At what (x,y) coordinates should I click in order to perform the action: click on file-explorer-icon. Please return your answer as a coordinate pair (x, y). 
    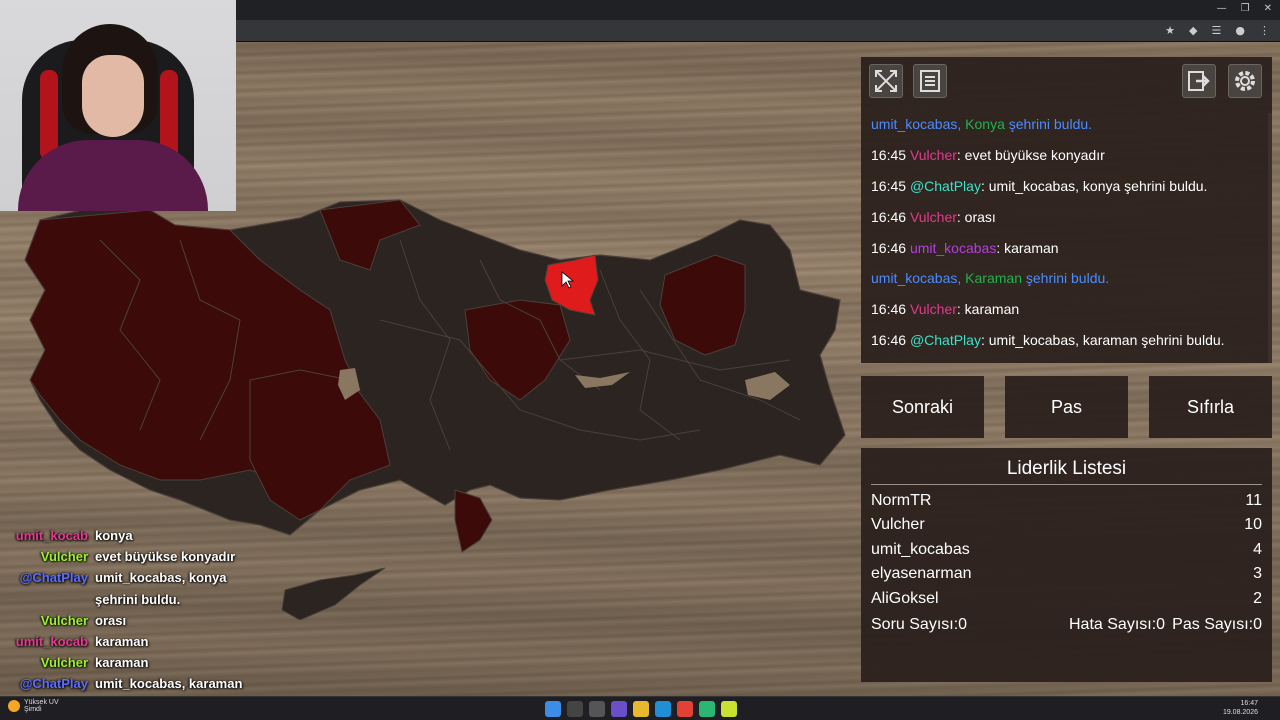
    Looking at the image, I should click on (641, 709).